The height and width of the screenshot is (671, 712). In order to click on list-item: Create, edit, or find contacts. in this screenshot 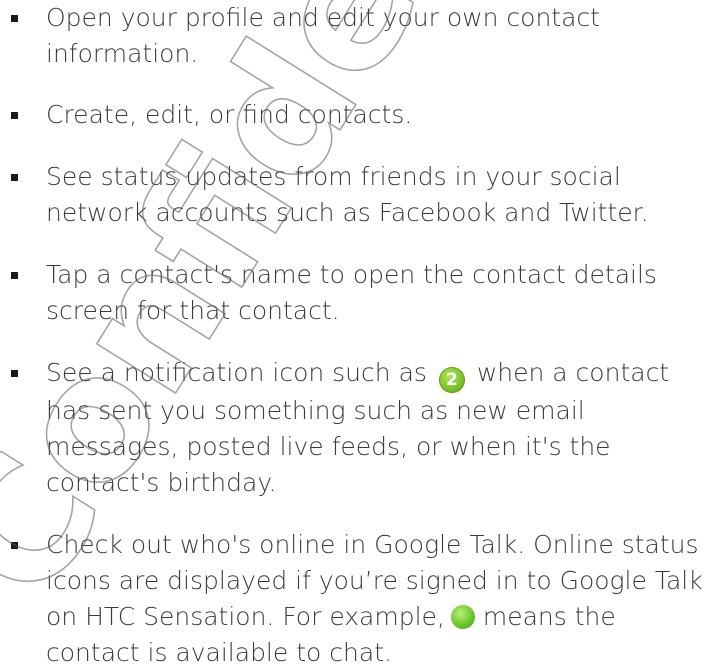, I will do `click(356, 115)`.